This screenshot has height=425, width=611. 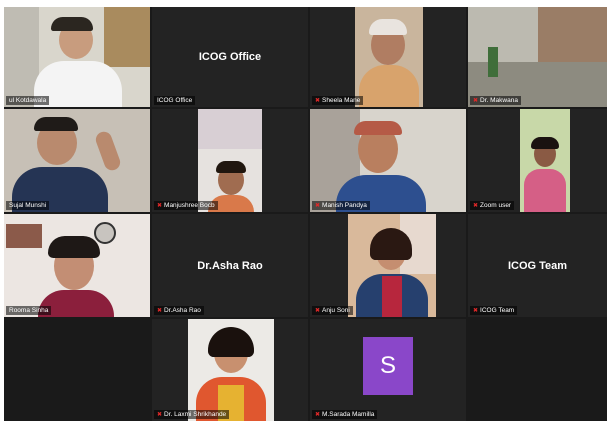 I want to click on participant-name-label: ul Kotdawala, so click(x=28, y=100).